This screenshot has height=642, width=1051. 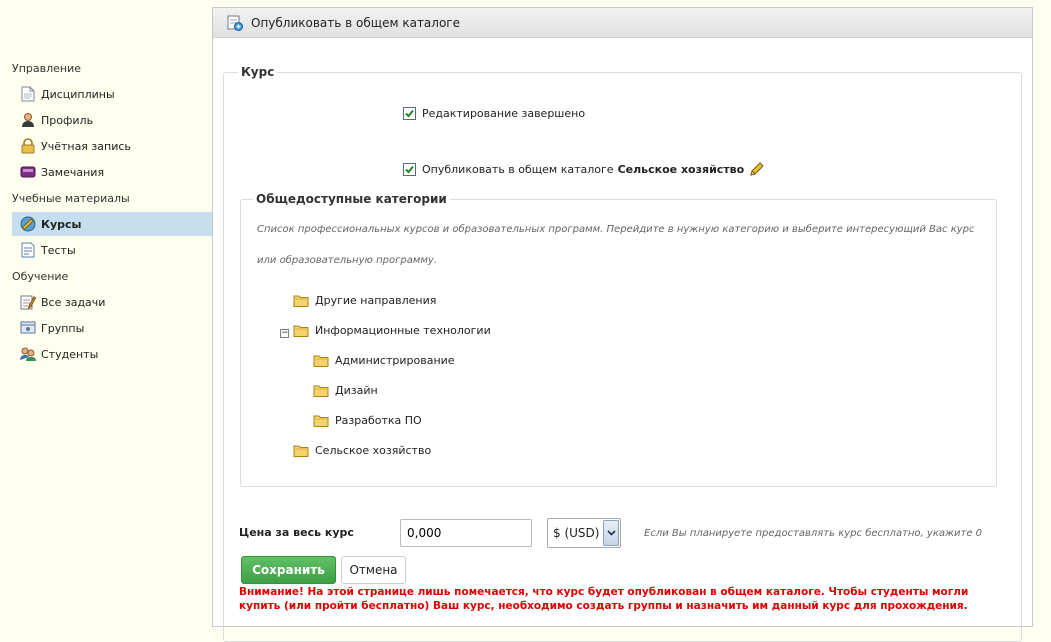 I want to click on tree-item-label: Сельское хозяйство, so click(x=373, y=450).